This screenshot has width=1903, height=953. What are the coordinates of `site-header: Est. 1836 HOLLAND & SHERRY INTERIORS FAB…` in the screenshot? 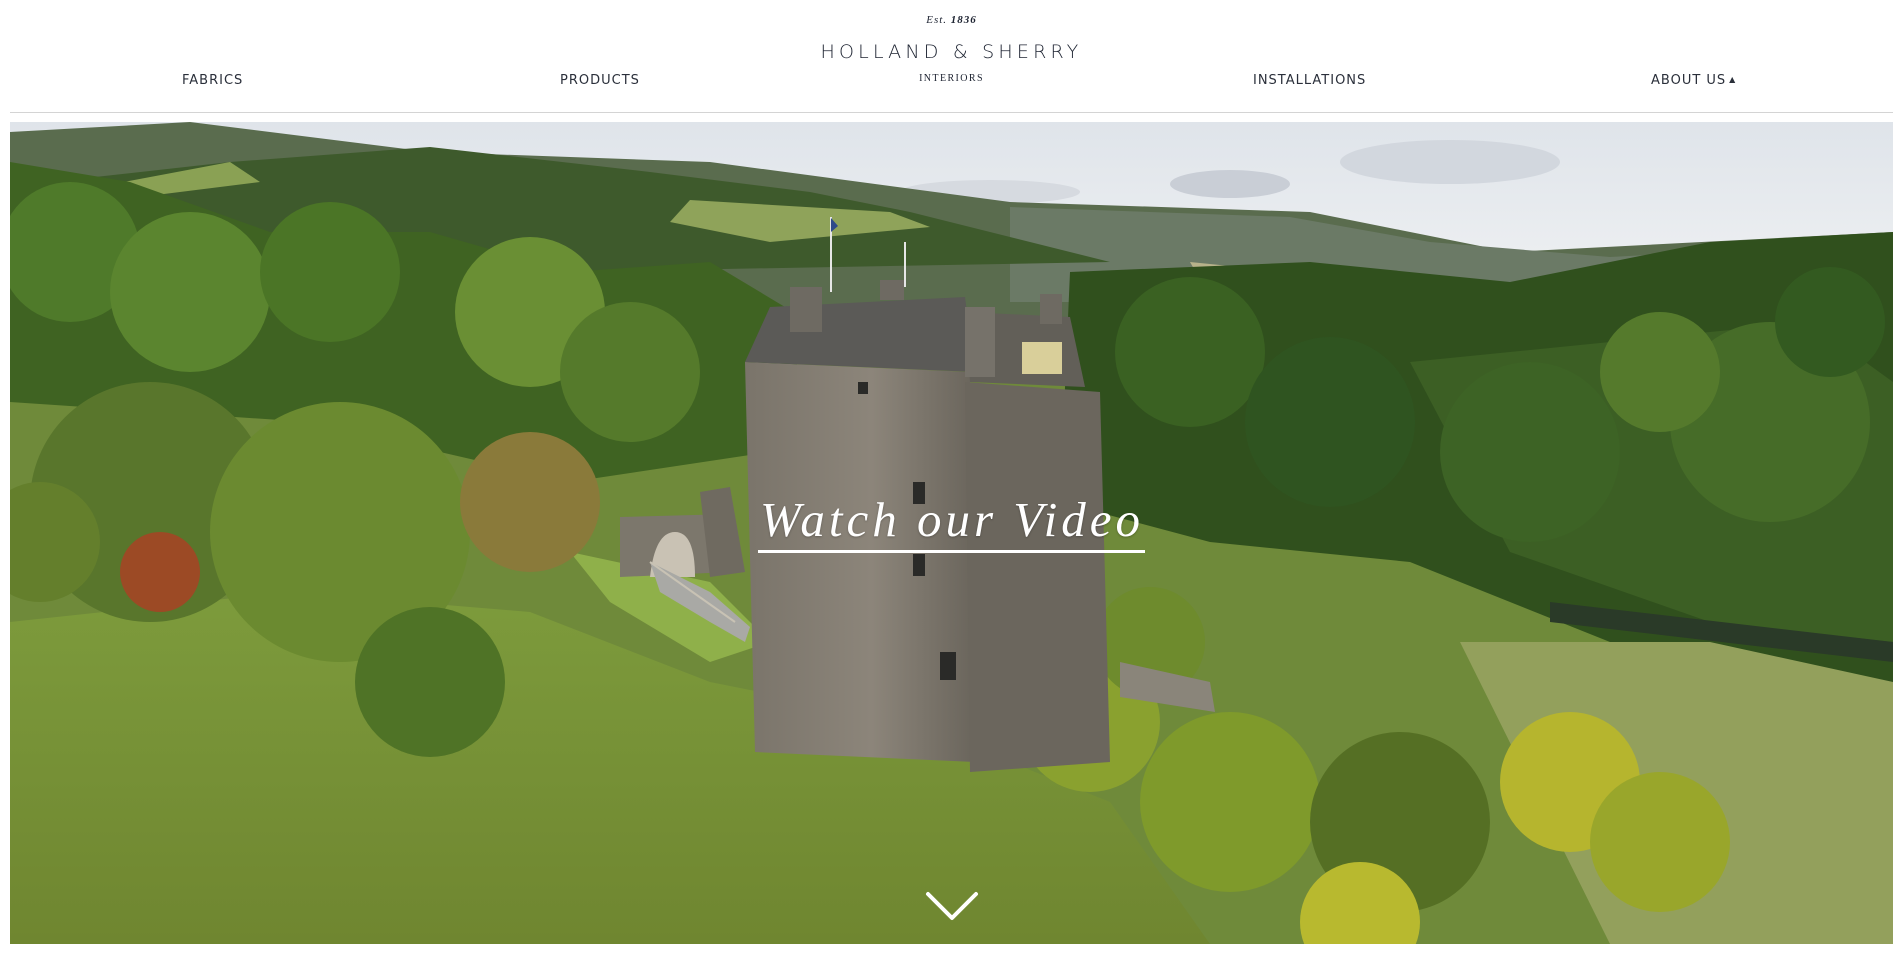 It's located at (951, 56).